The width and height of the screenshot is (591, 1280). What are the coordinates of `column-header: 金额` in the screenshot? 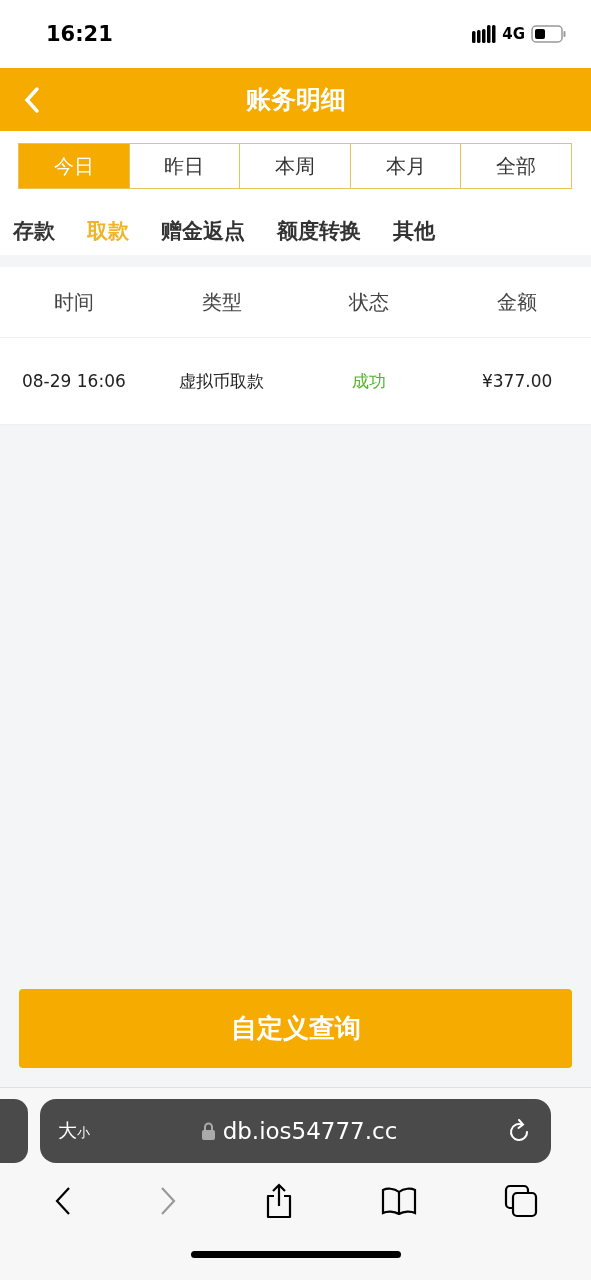 It's located at (517, 302).